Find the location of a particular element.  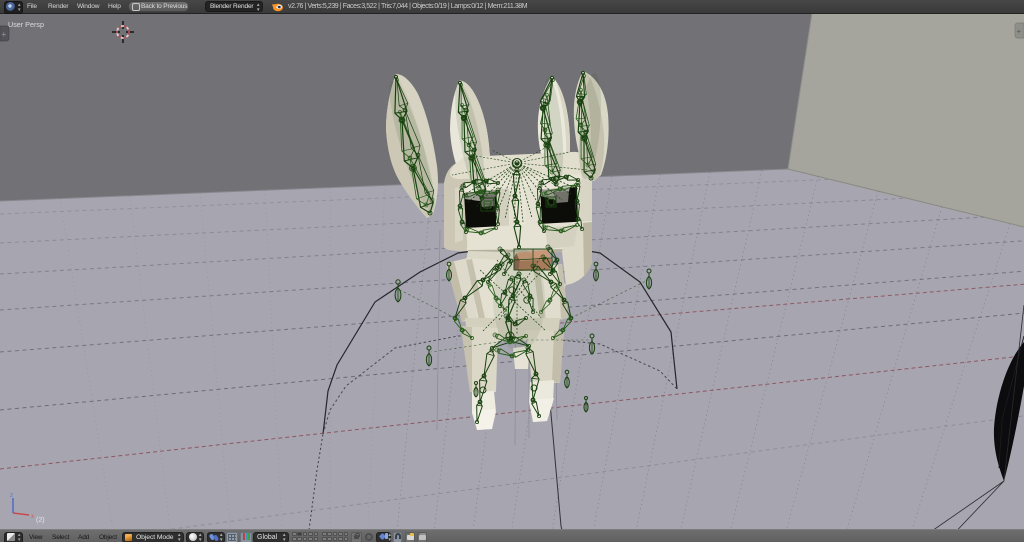

svg-text: z is located at coordinates (11, 495).